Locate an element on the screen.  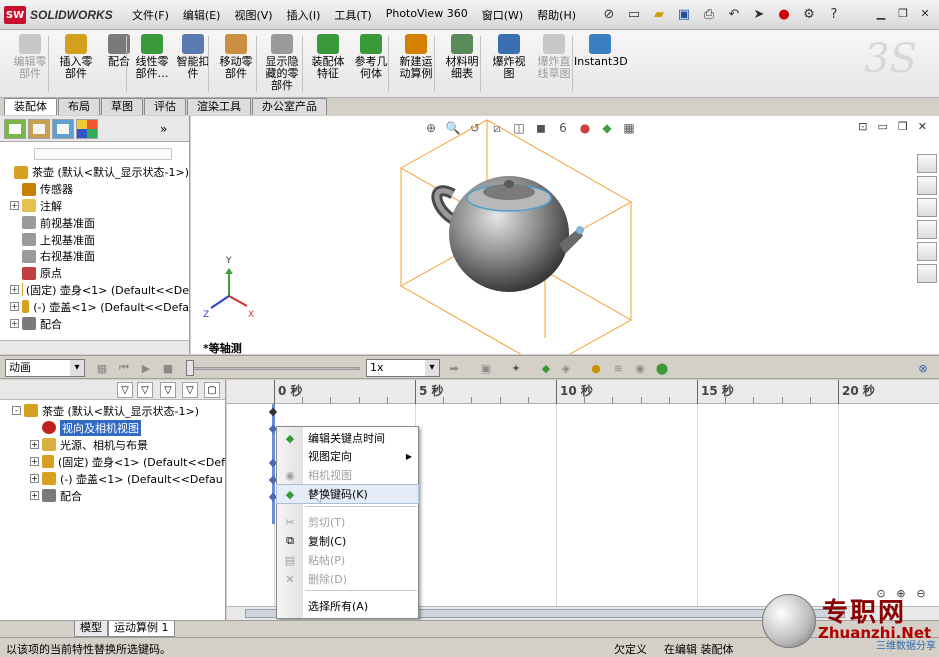
play-from-start-icon: ⏮ is located at coordinates (124, 368).